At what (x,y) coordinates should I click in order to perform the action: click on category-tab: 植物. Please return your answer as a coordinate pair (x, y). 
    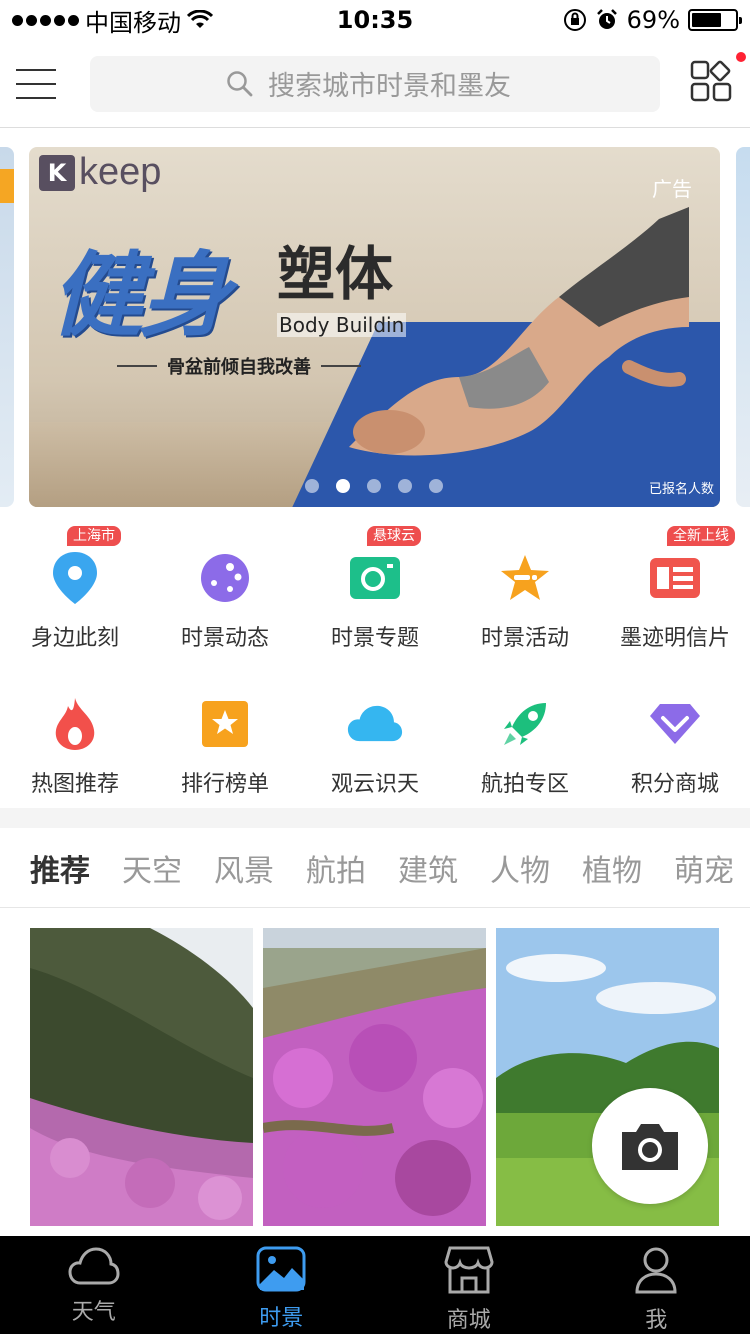
    Looking at the image, I should click on (612, 868).